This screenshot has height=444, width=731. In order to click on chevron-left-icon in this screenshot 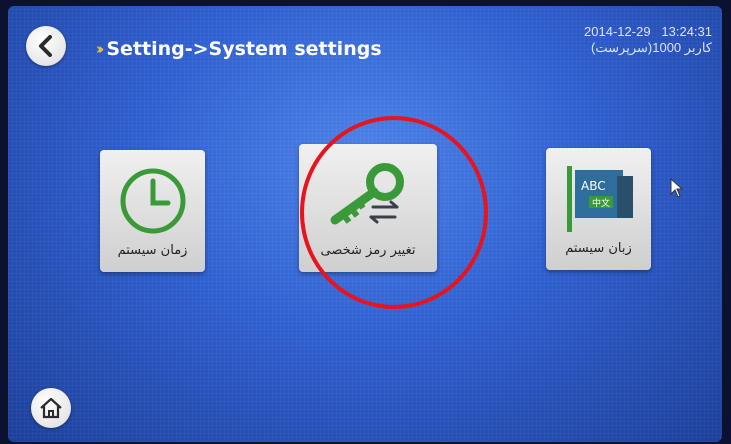, I will do `click(45, 46)`.